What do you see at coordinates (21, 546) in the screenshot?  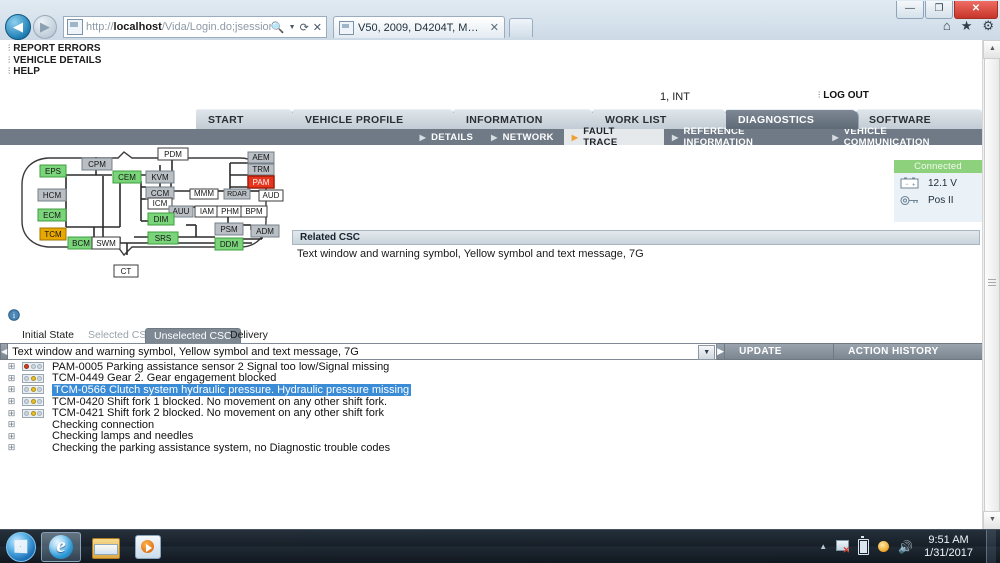 I see `windows-start-icon` at bounding box center [21, 546].